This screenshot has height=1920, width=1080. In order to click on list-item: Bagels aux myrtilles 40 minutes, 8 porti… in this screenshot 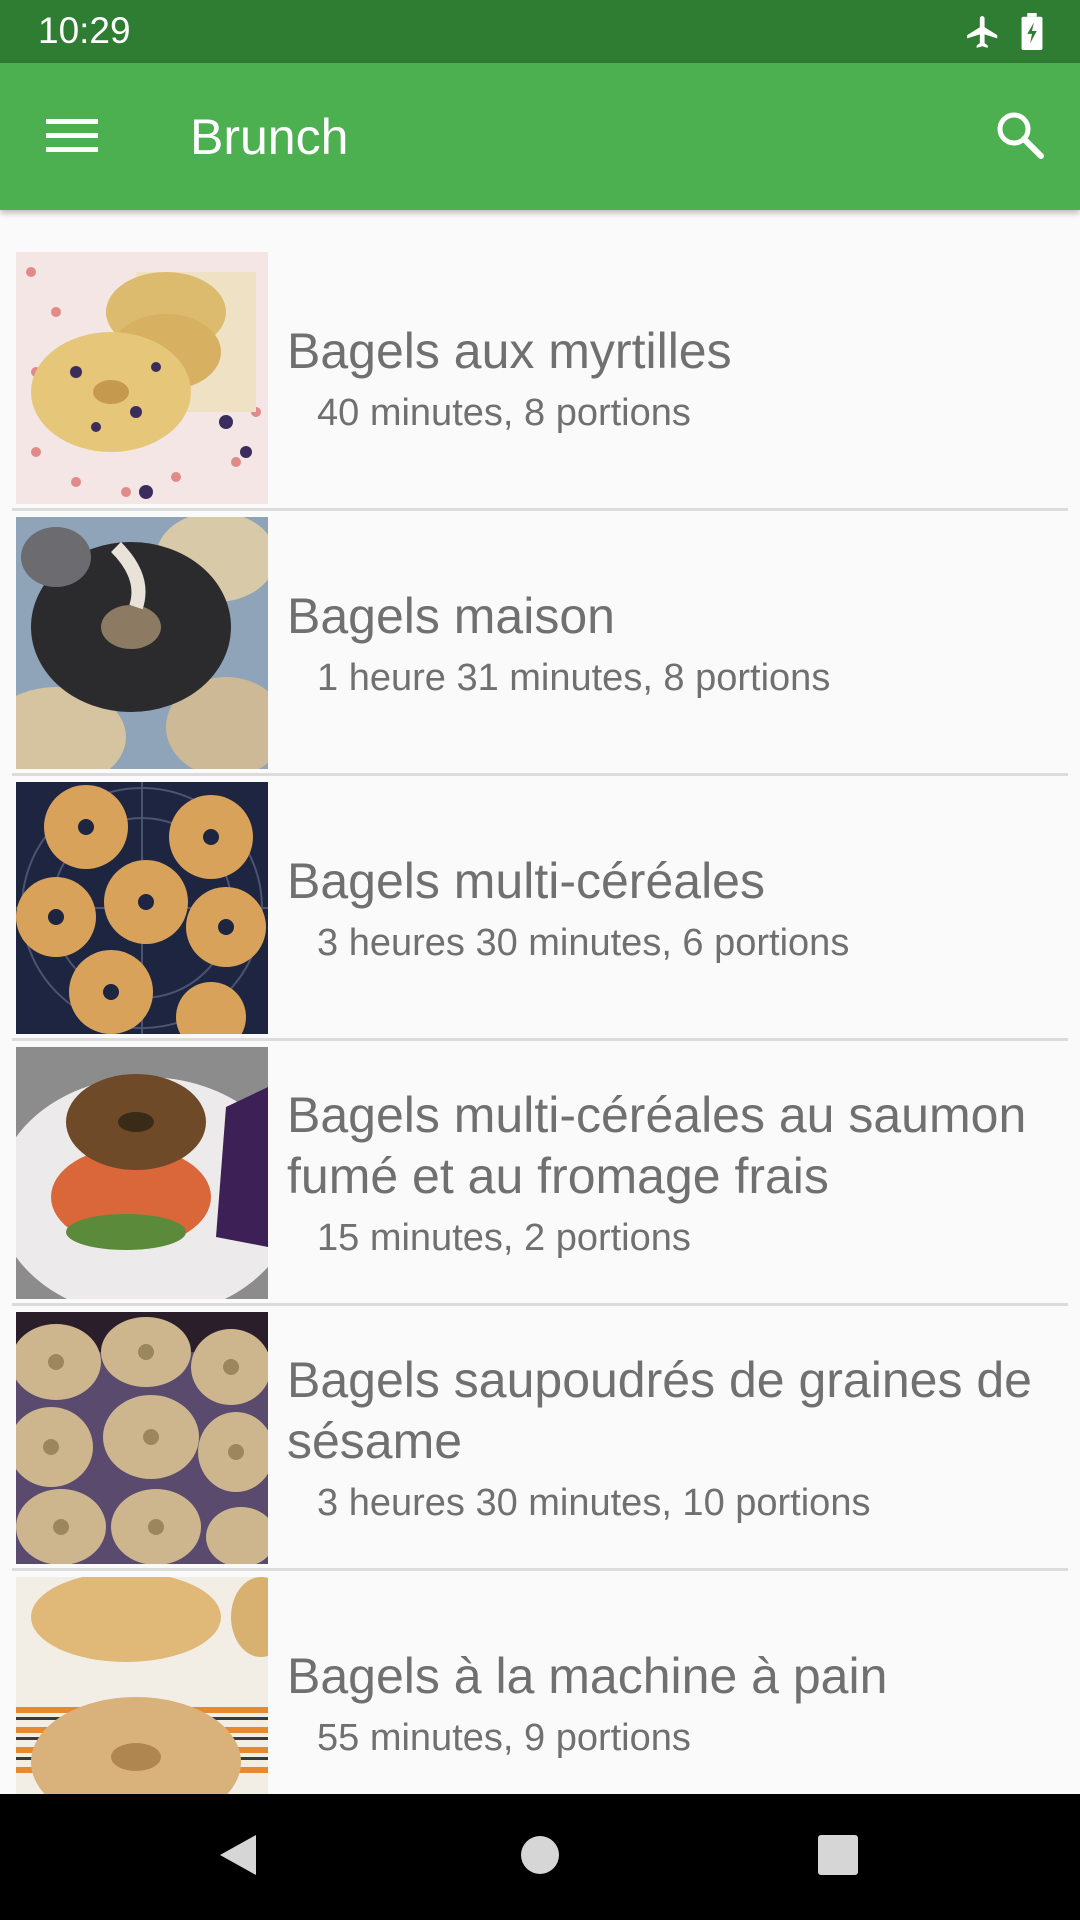, I will do `click(540, 378)`.